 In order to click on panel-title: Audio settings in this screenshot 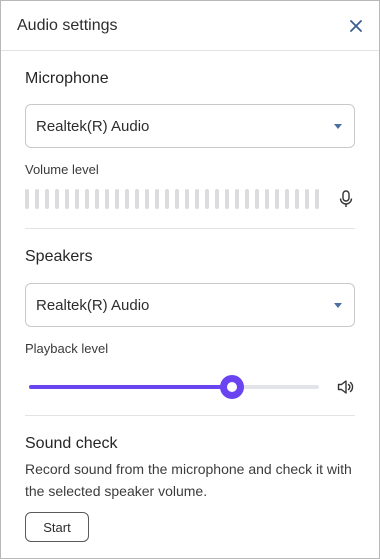, I will do `click(67, 25)`.